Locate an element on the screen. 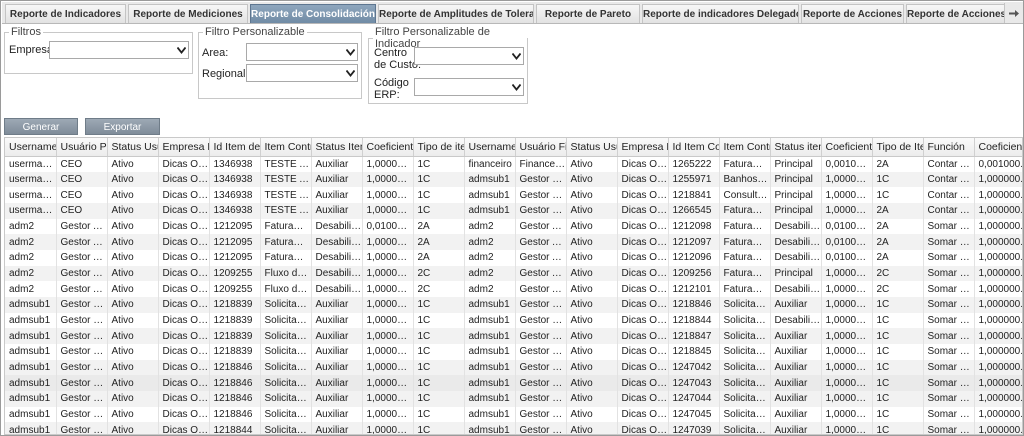  tab-reporte-indicadores: Reporte de Indicadores is located at coordinates (65, 13).